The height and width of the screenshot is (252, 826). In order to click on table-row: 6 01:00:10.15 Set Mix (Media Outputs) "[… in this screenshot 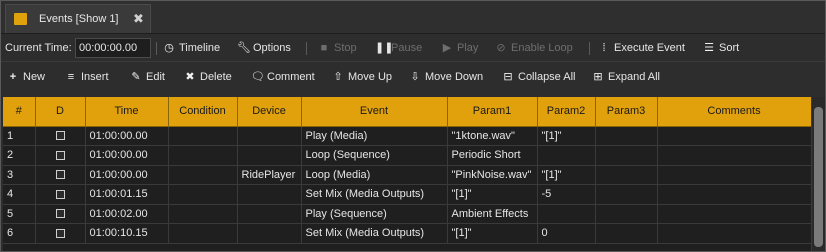, I will do `click(407, 233)`.